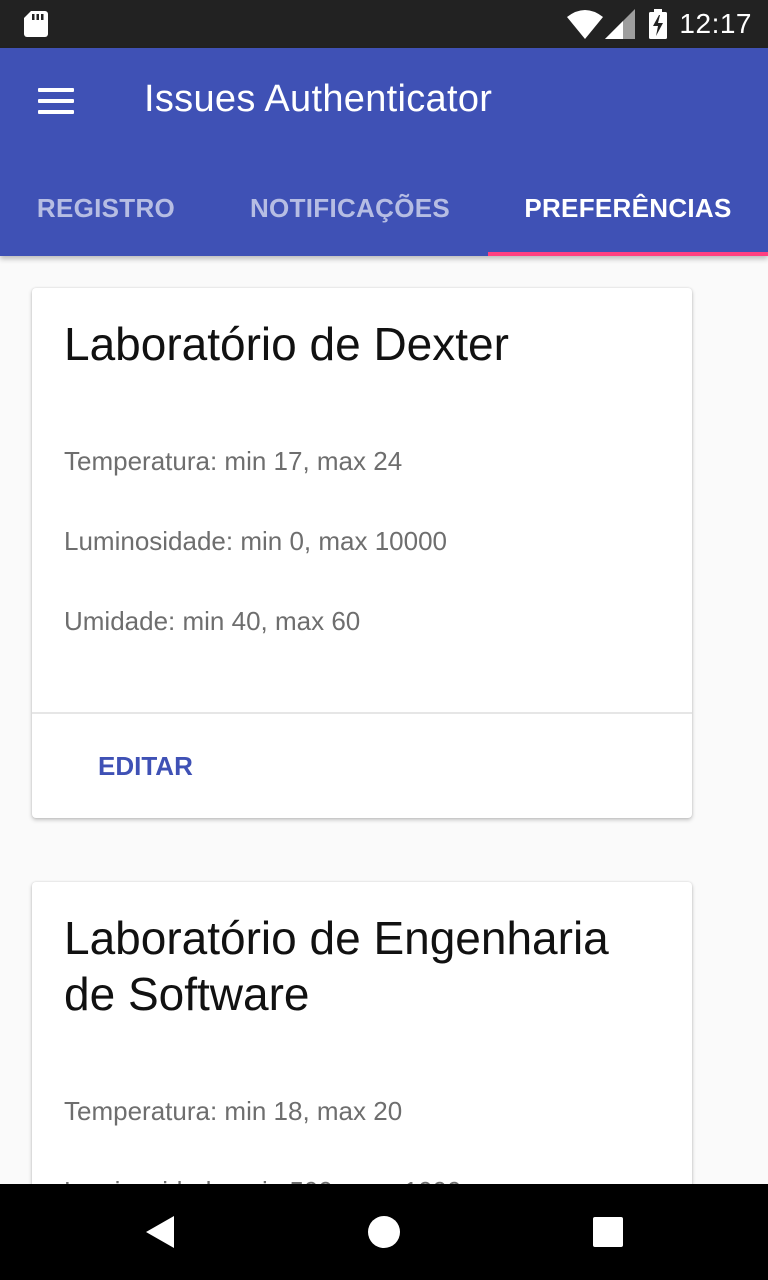 This screenshot has width=768, height=1280. I want to click on tab-label: REGISTRO, so click(106, 207).